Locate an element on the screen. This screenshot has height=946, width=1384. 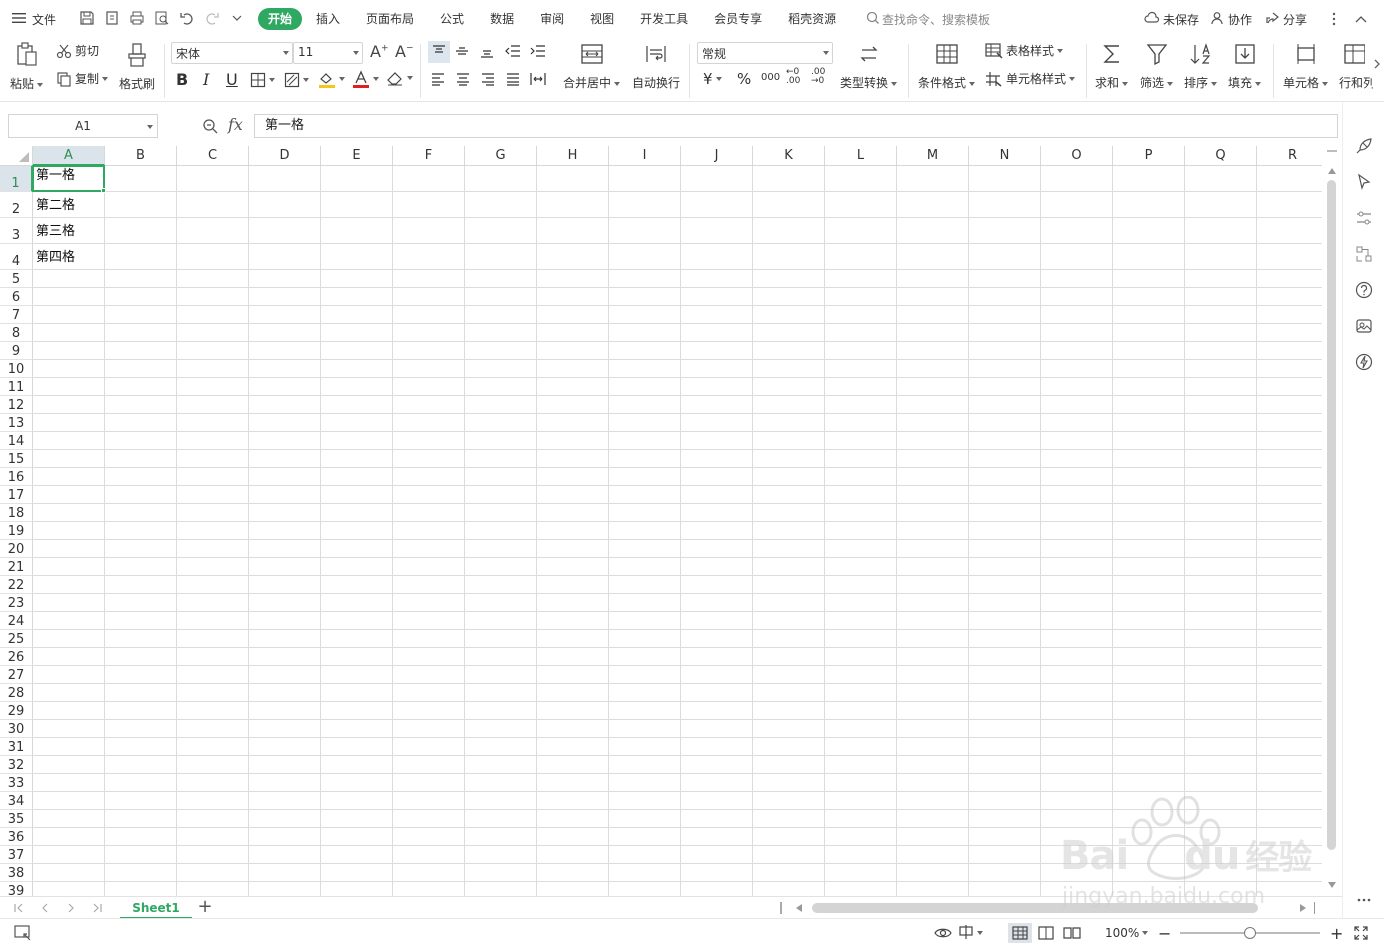
fullscreen-icon is located at coordinates (1361, 933).